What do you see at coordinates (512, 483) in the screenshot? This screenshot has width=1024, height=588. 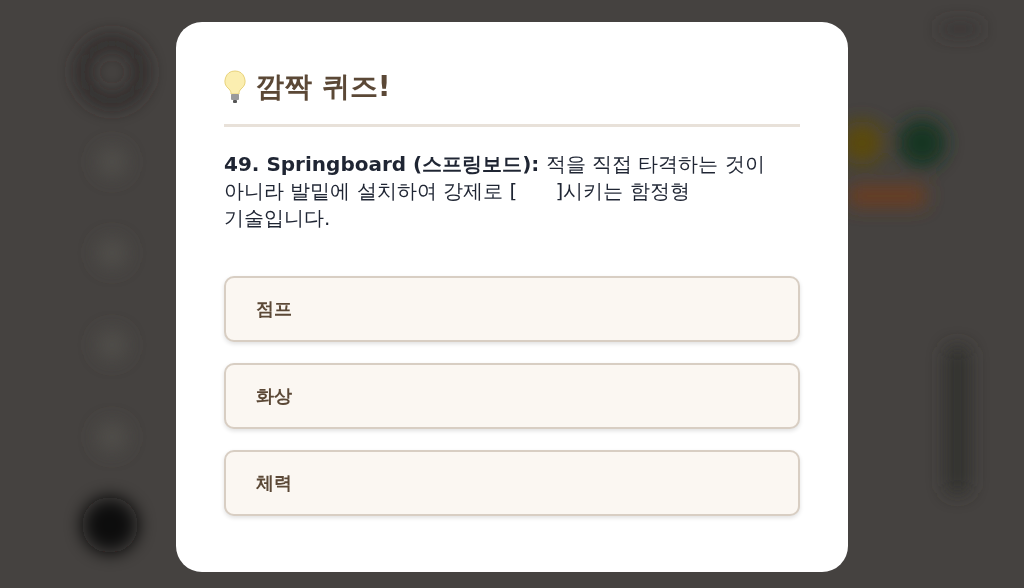 I see `answer-option: 체력` at bounding box center [512, 483].